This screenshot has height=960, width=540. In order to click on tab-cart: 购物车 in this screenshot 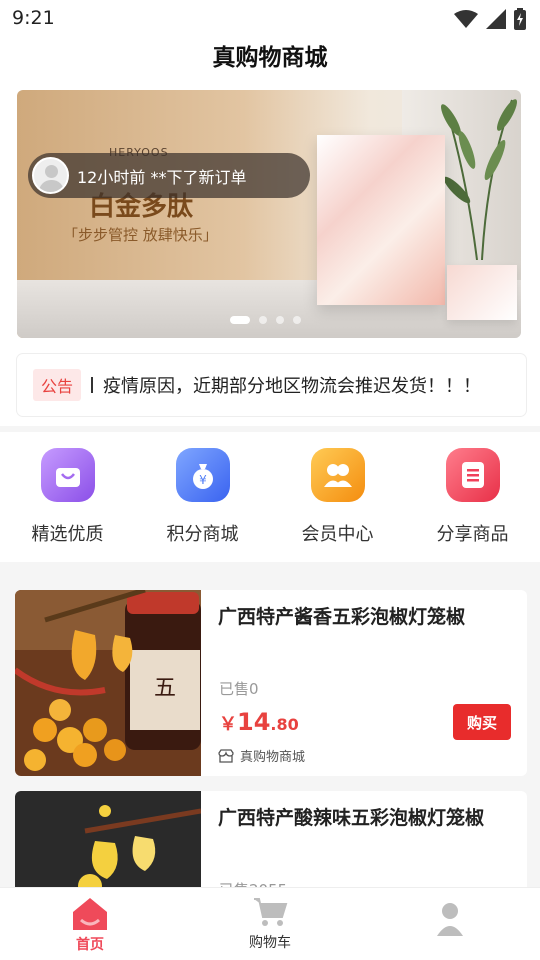, I will do `click(270, 924)`.